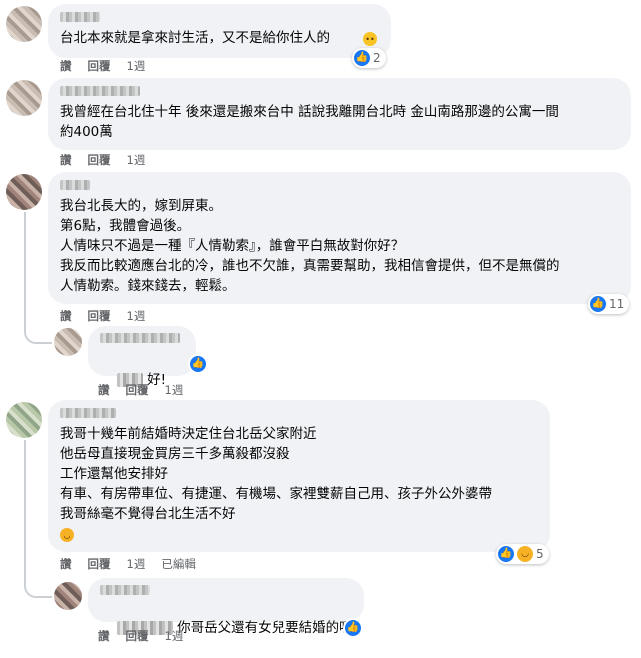  What do you see at coordinates (195, 38) in the screenshot?
I see `comment-text: 台北本來就是拿來討生活，又不是給你住人的` at bounding box center [195, 38].